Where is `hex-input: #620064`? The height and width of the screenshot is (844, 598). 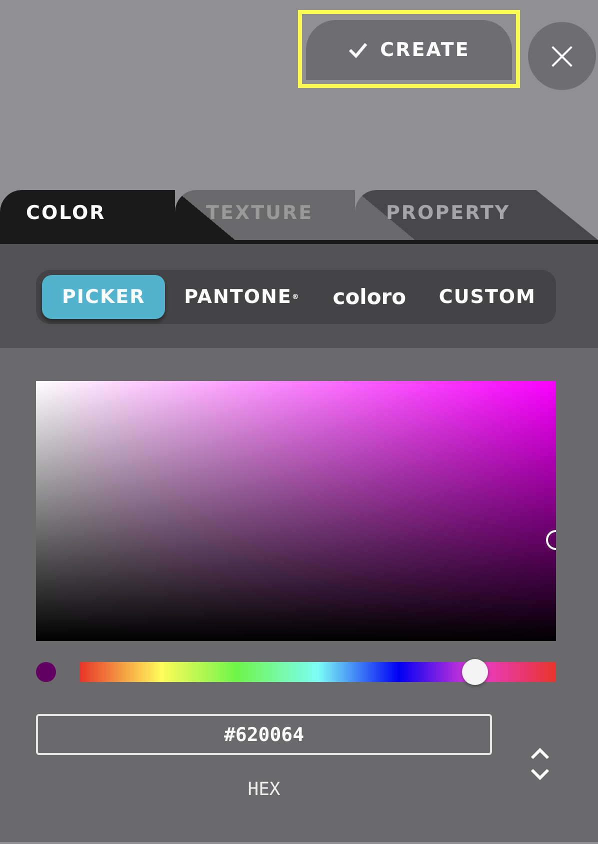 hex-input: #620064 is located at coordinates (264, 734).